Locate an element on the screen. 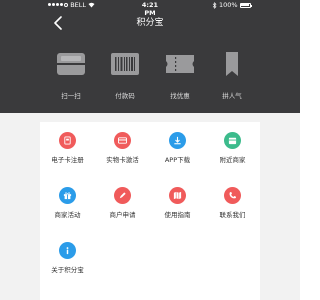 This screenshot has width=320, height=300. quick-action-label: 找优惠 is located at coordinates (180, 96).